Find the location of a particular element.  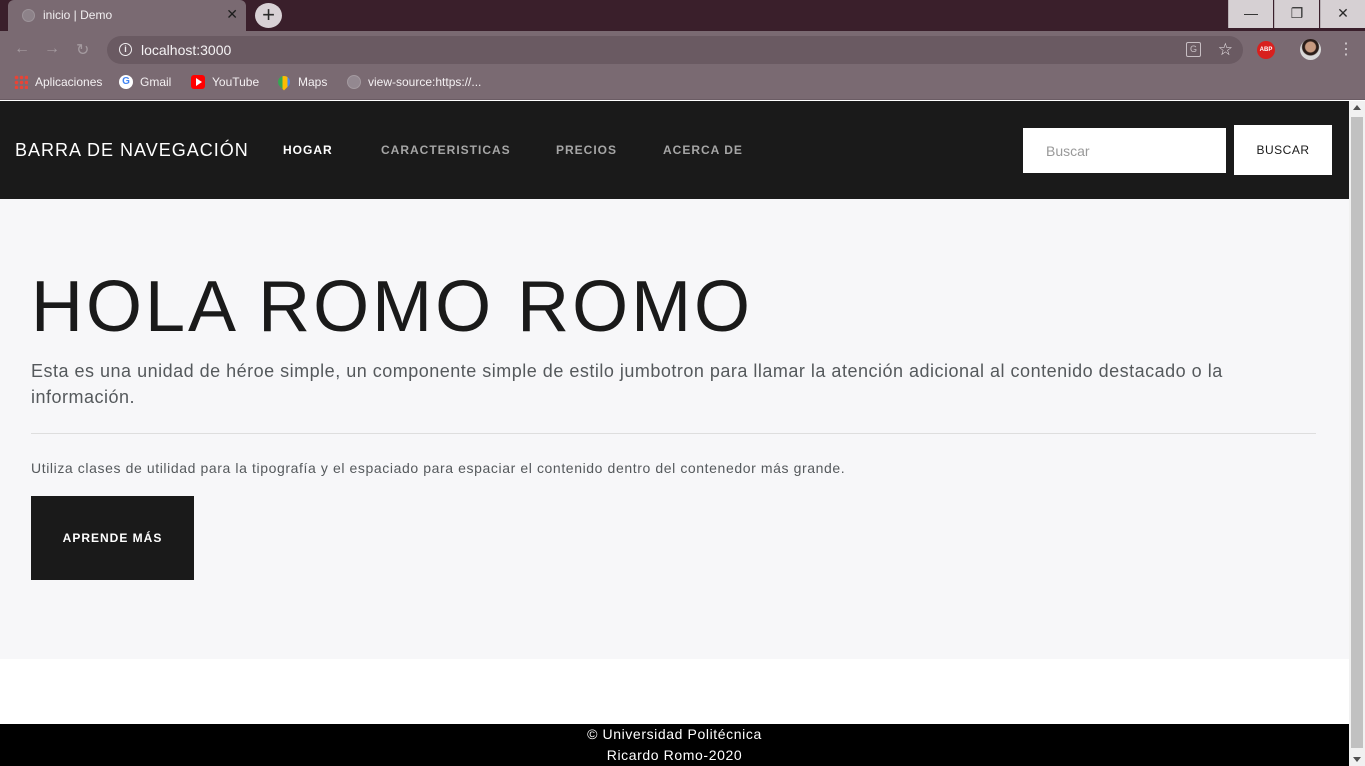

browser-toolbar: ← → ↻ i localhost:3000 G ☆ ABP ⋮ is located at coordinates (682, 49).